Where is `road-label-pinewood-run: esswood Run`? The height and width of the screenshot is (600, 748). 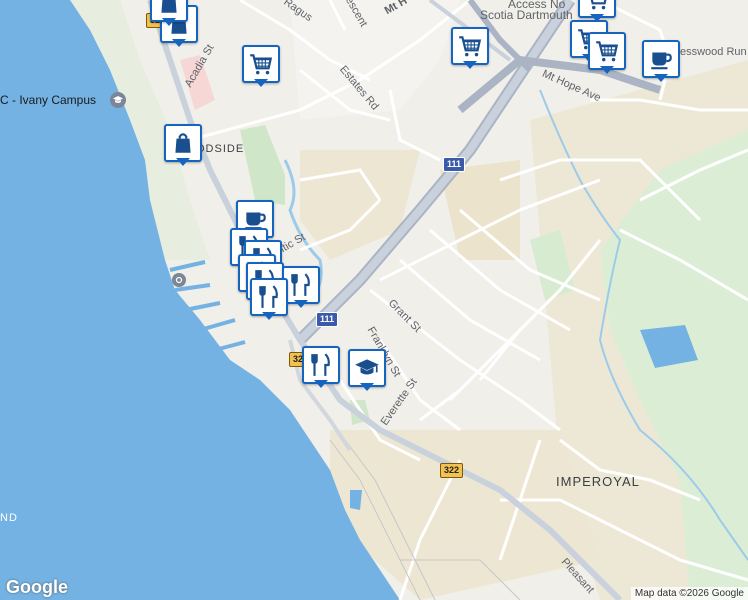 road-label-pinewood-run: esswood Run is located at coordinates (713, 52).